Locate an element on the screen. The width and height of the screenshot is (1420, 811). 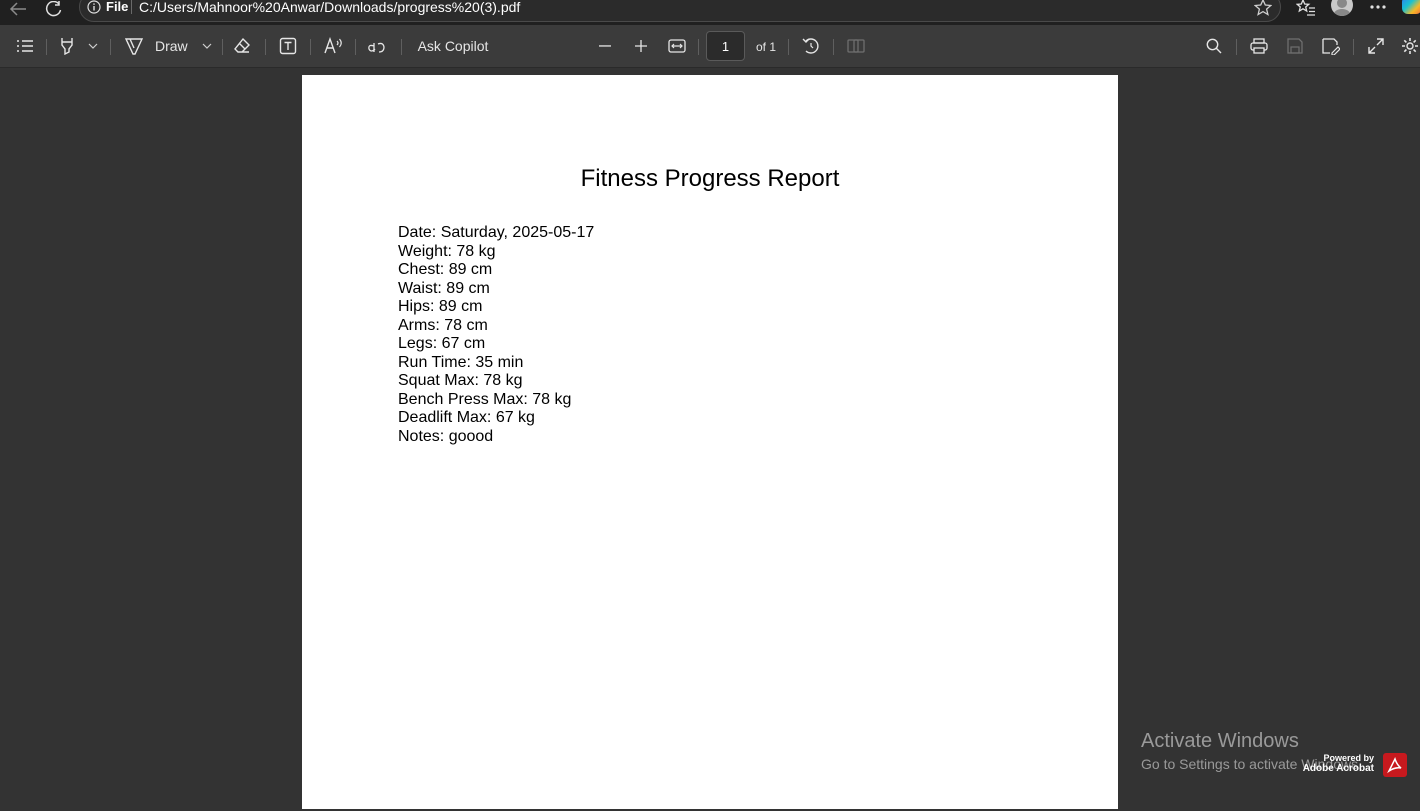
adobe-acrobat-logo-icon is located at coordinates (1395, 765).